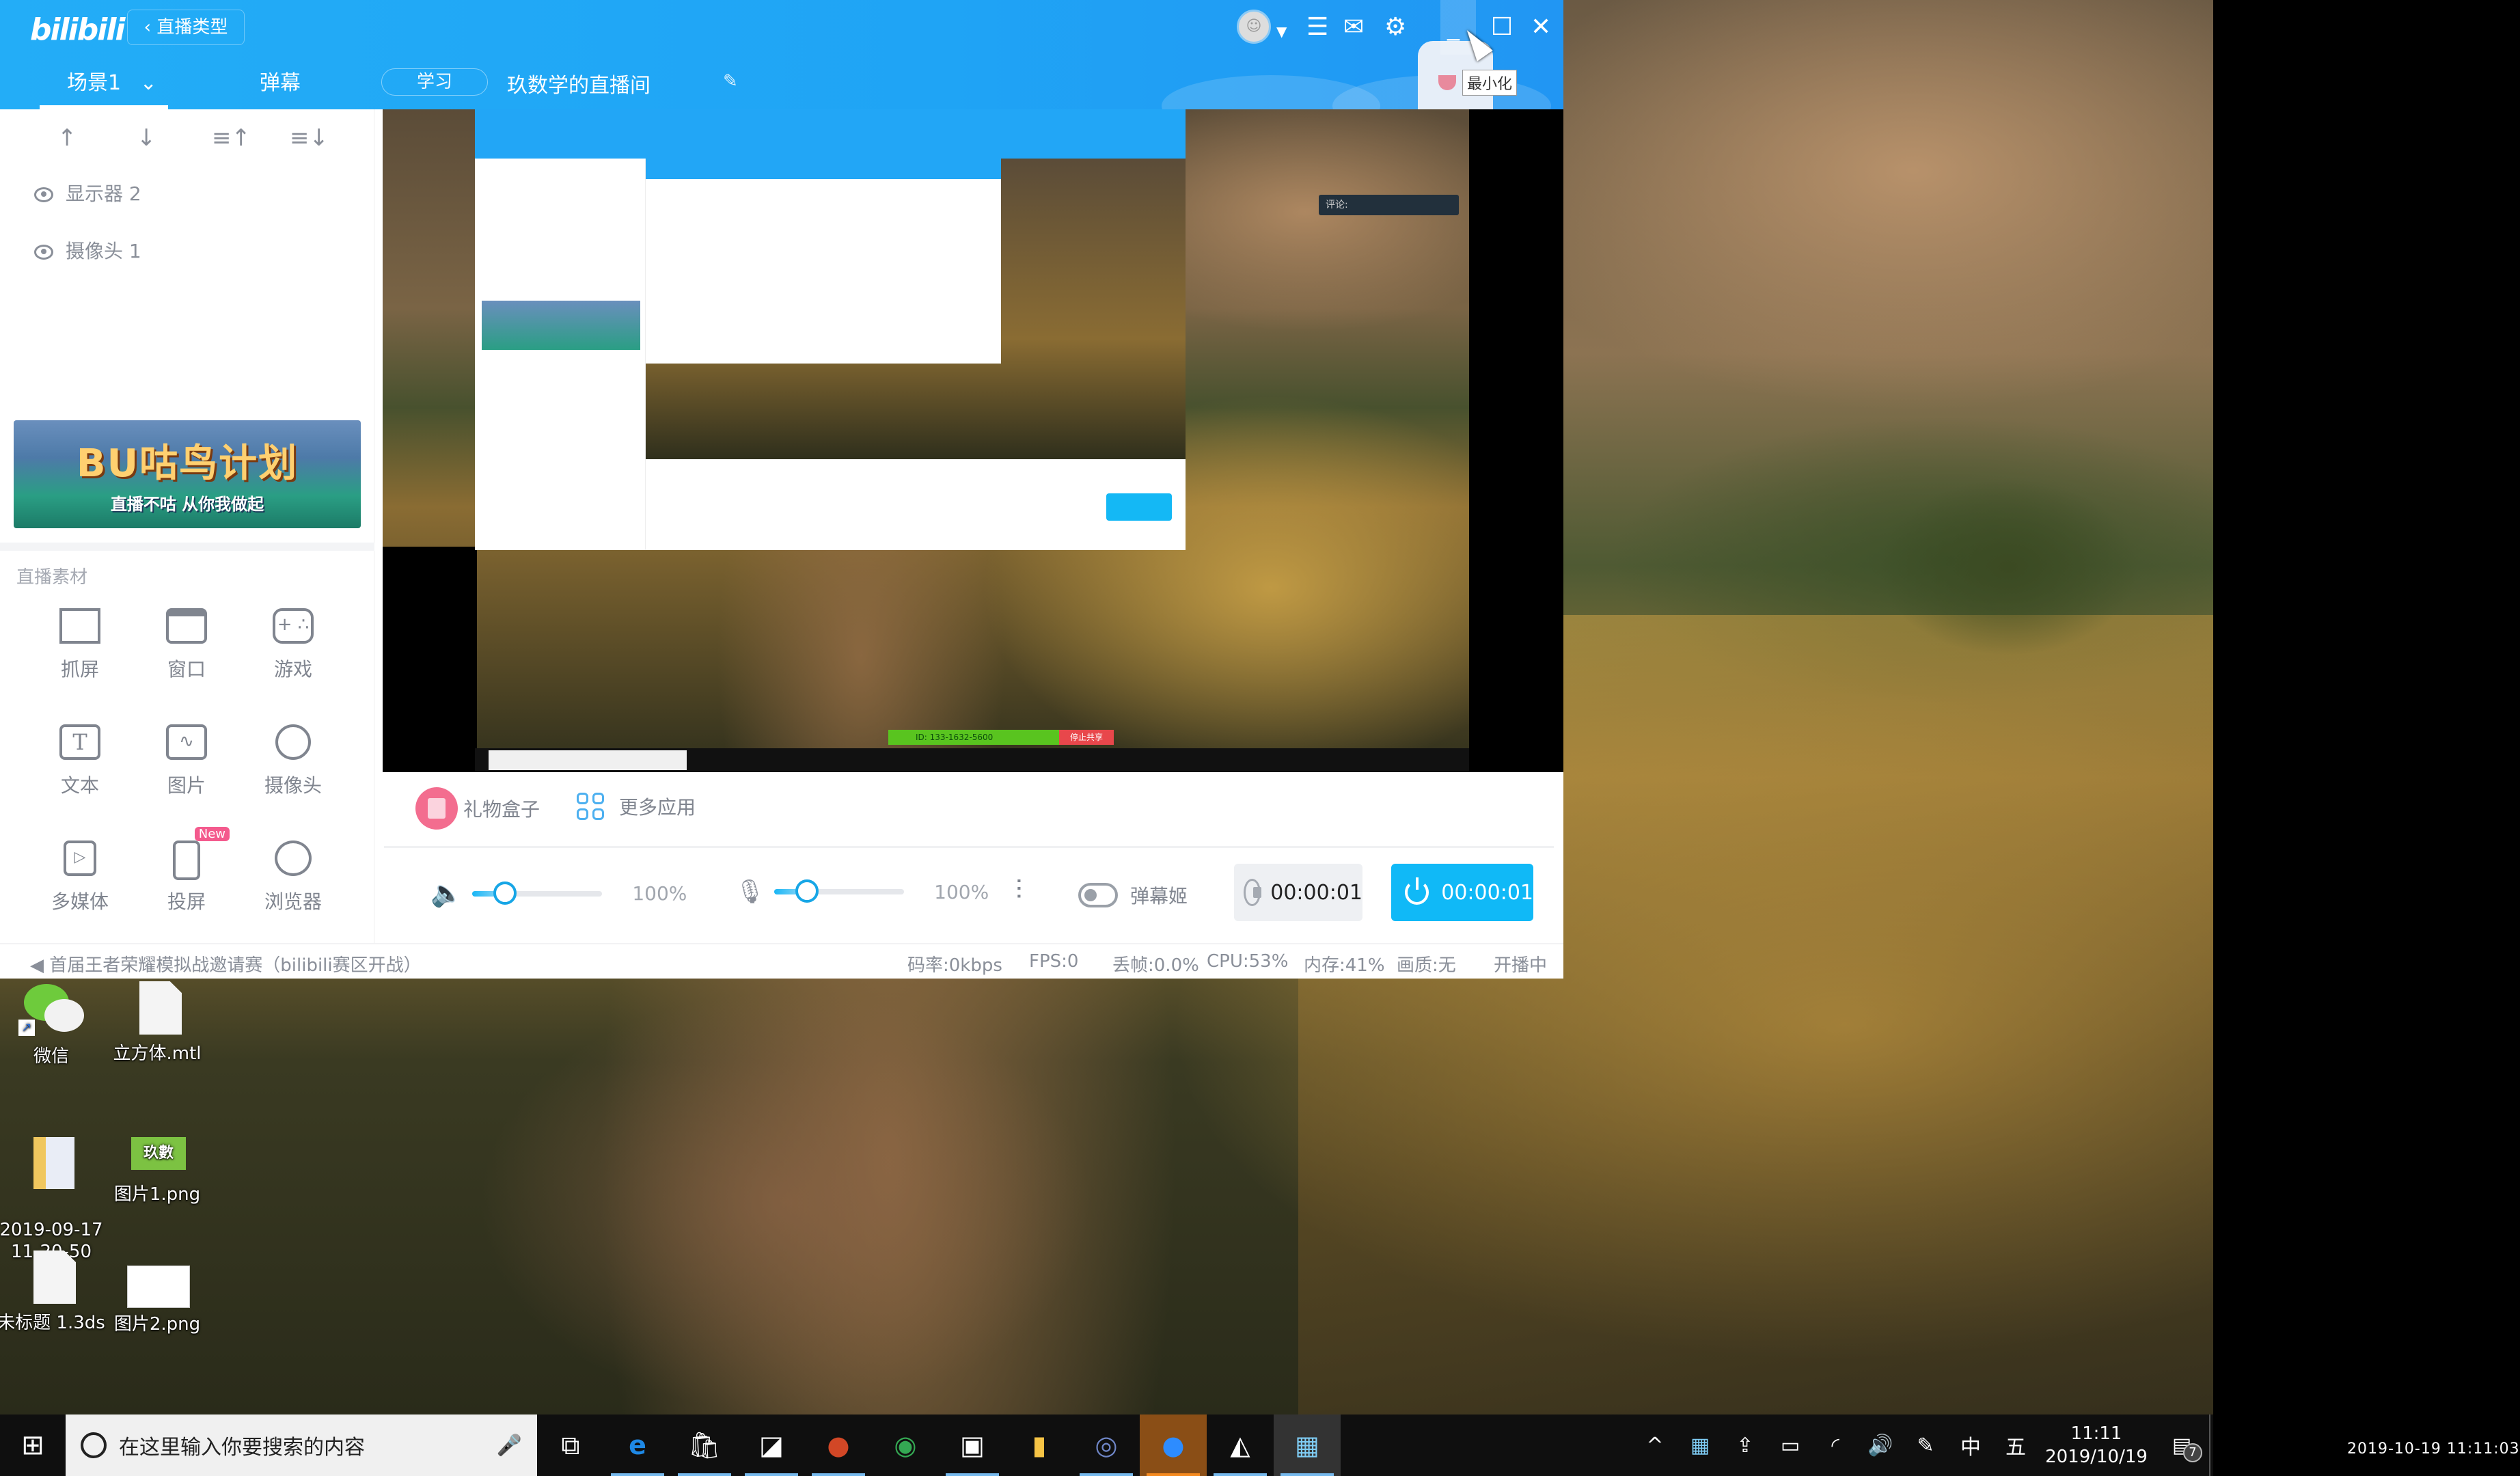 This screenshot has height=1476, width=2520. I want to click on announcement: ◀︎ 首届王者荣耀模拟战邀请赛（bilibili赛区开战）, so click(226, 963).